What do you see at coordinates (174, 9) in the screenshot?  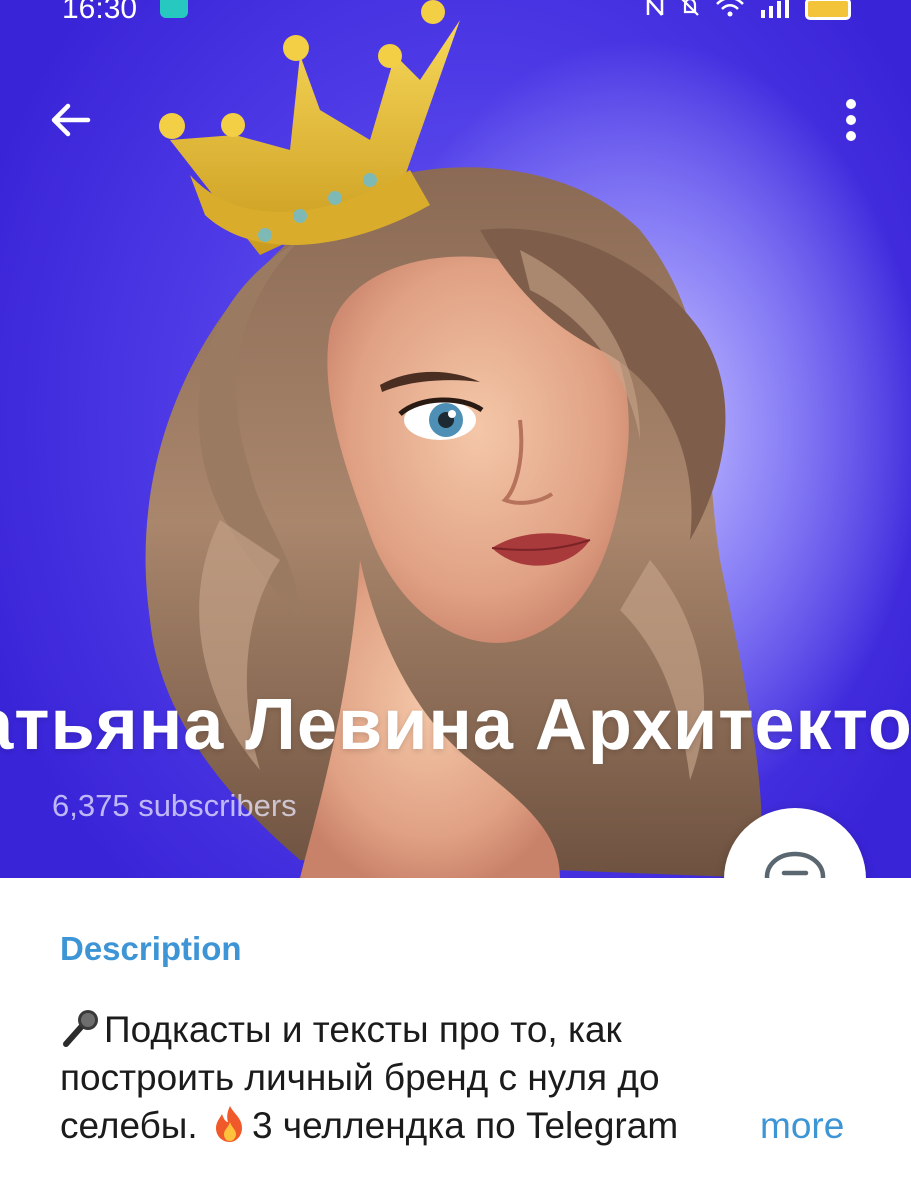 I see `app-notification-icon` at bounding box center [174, 9].